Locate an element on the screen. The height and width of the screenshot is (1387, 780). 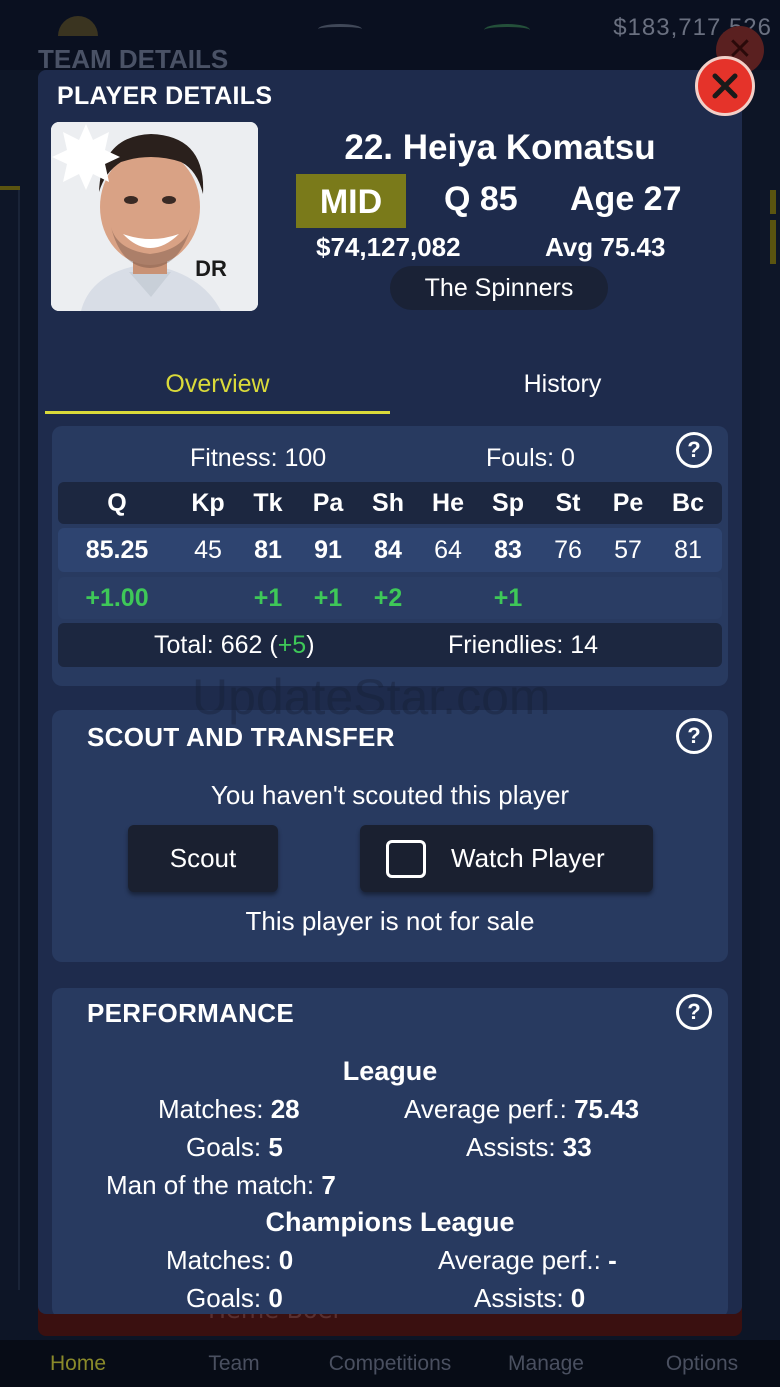
stat-header: Bc is located at coordinates (688, 502).